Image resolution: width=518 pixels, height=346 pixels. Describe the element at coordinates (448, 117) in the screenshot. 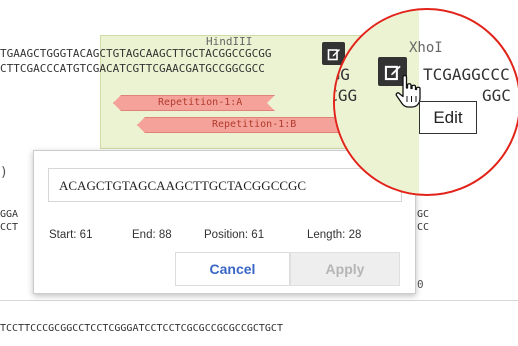

I see `edit-tooltip: Edit` at that location.